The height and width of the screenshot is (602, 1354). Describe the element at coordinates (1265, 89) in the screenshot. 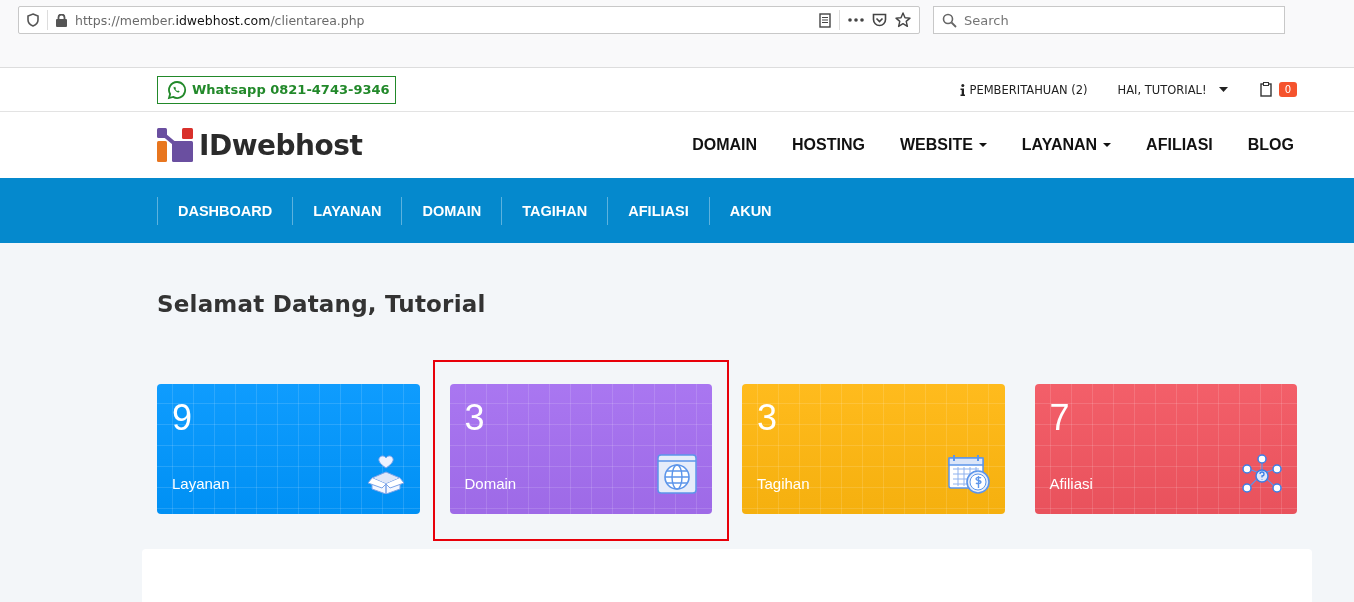

I see `clipboard-icon` at that location.